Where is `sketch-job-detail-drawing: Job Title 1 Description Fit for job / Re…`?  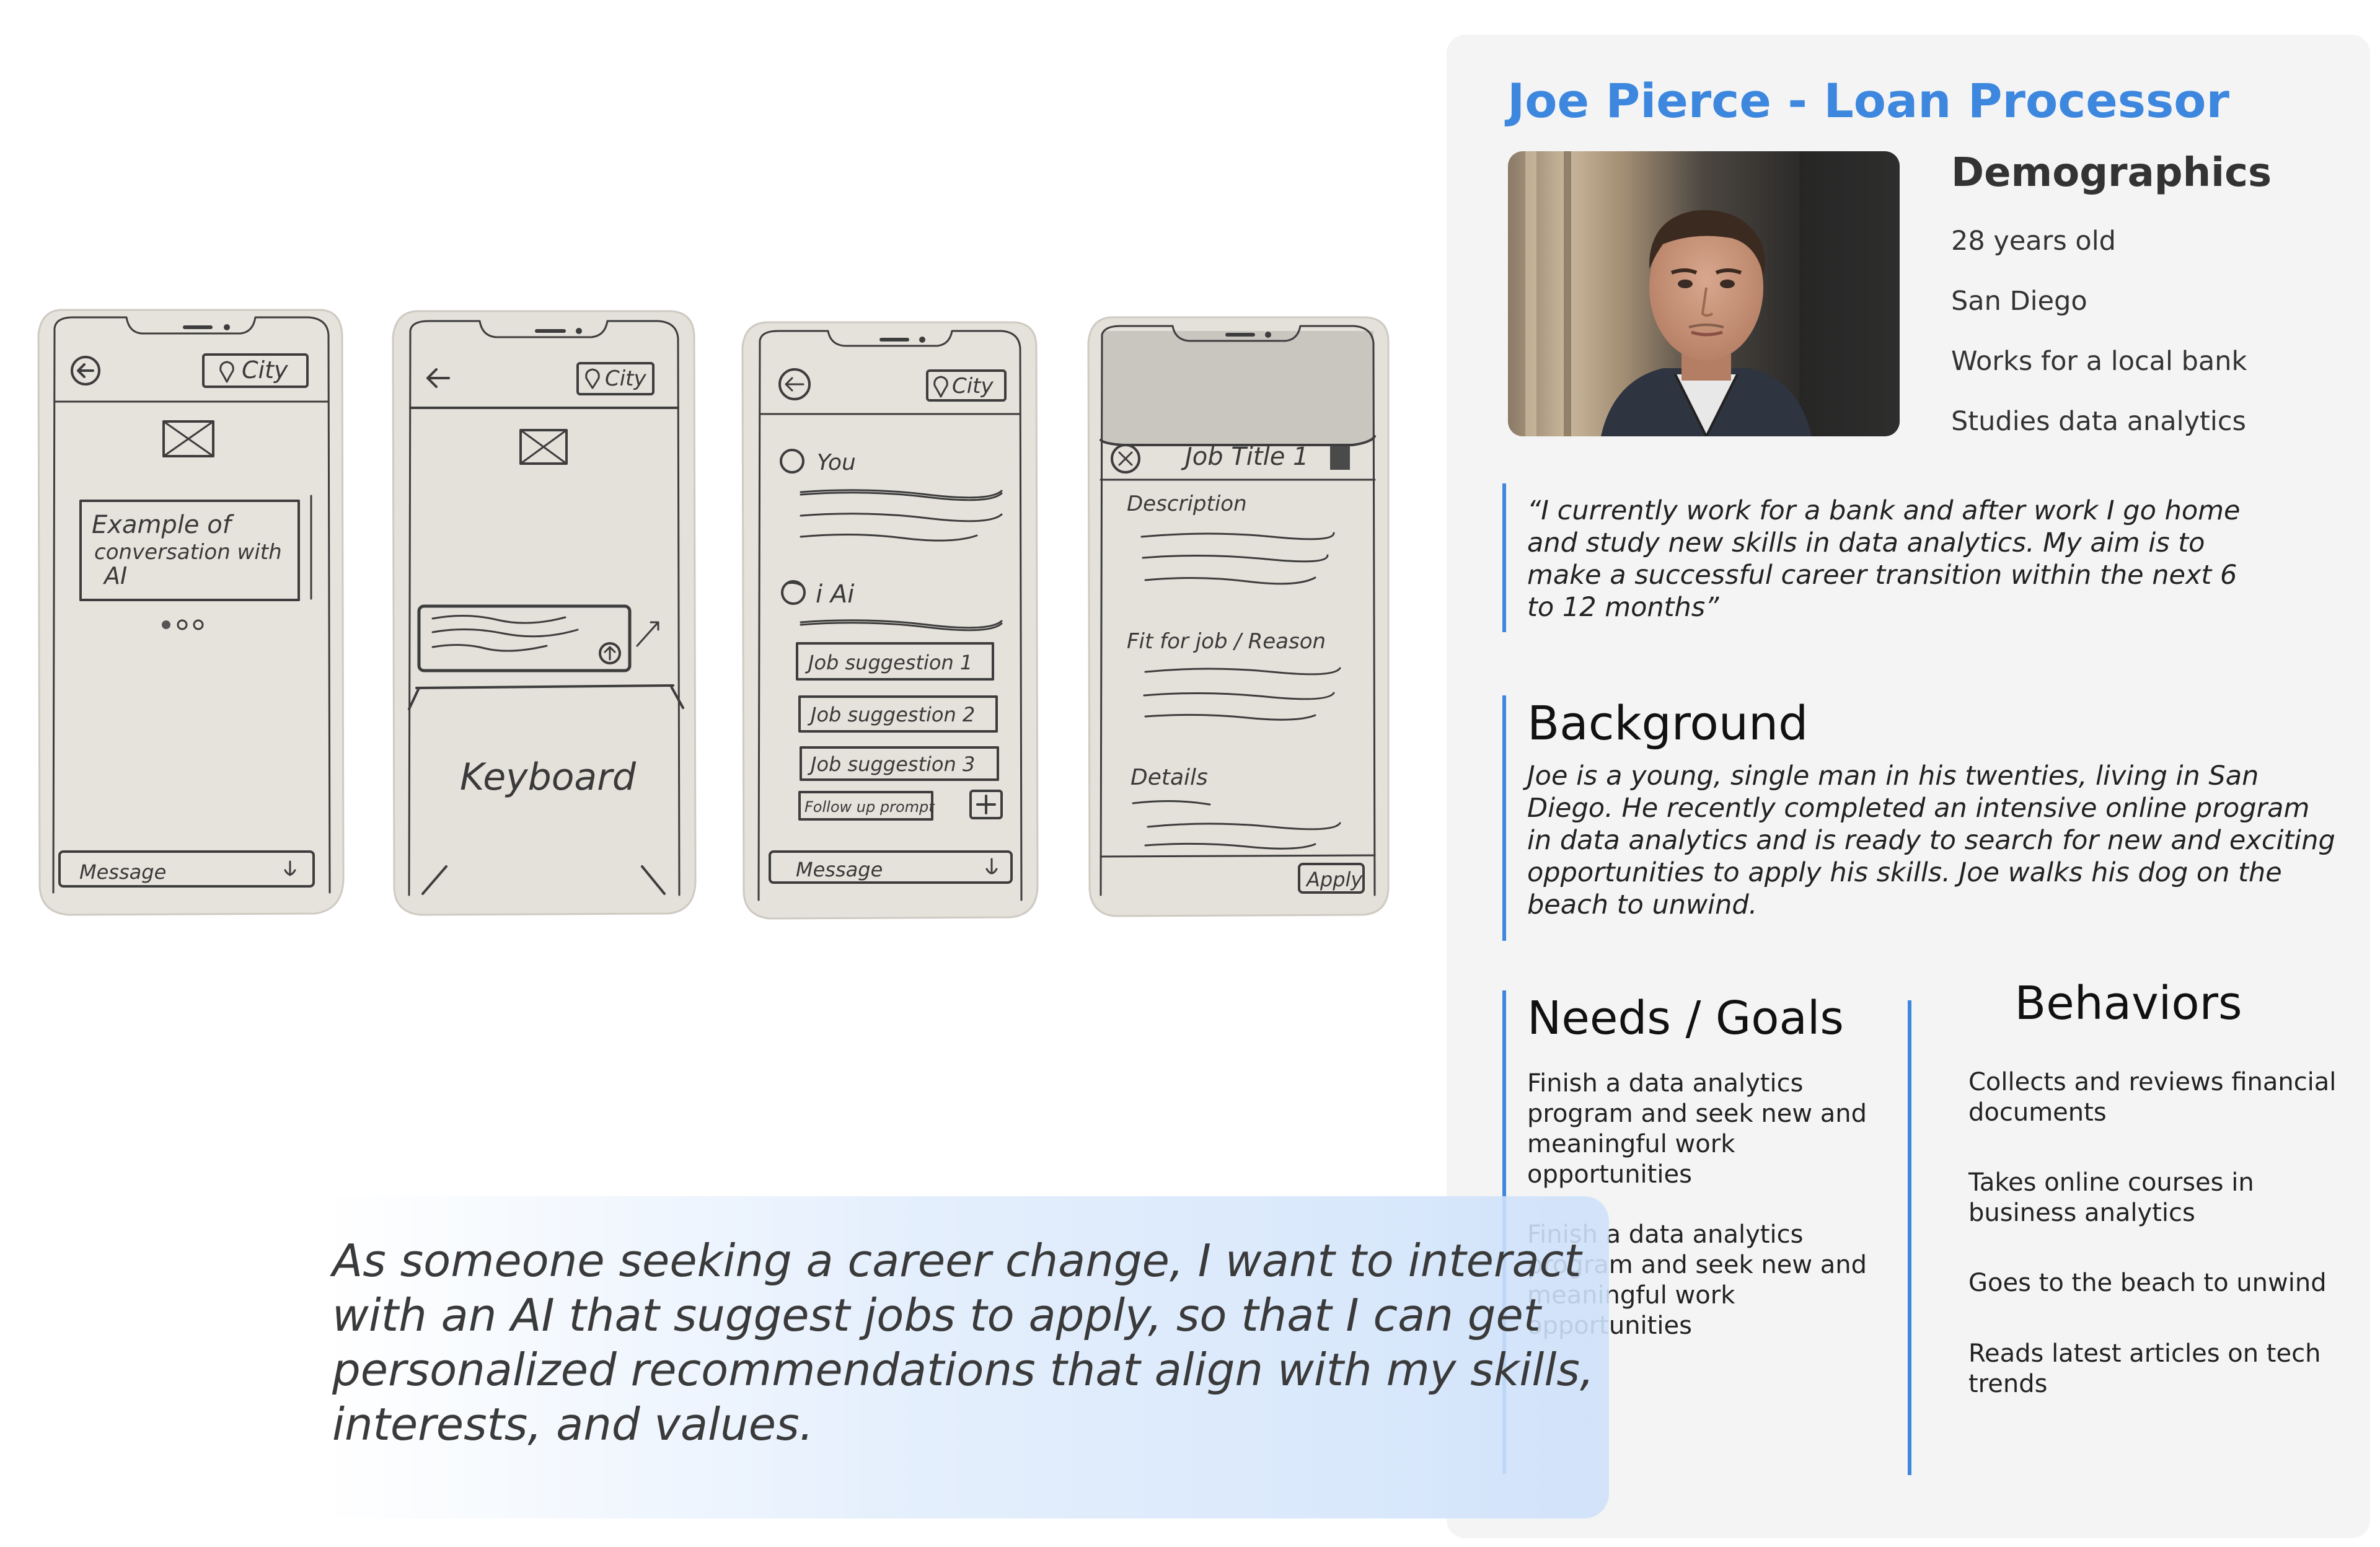 sketch-job-detail-drawing: Job Title 1 Description Fit for job / Re… is located at coordinates (1238, 616).